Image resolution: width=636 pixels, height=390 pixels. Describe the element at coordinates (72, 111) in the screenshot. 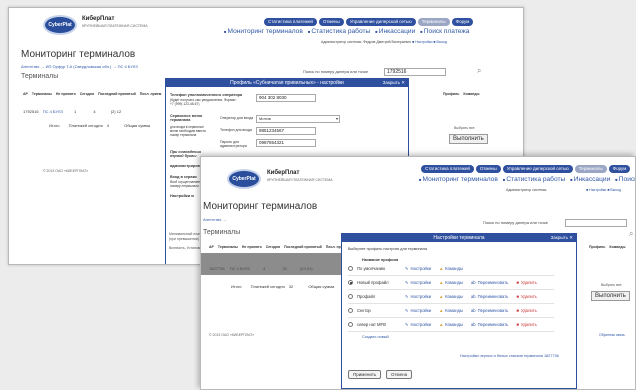

I see `table-row: 1792516 ПС 4 БУЛЗ 1 4 (2) 12` at that location.